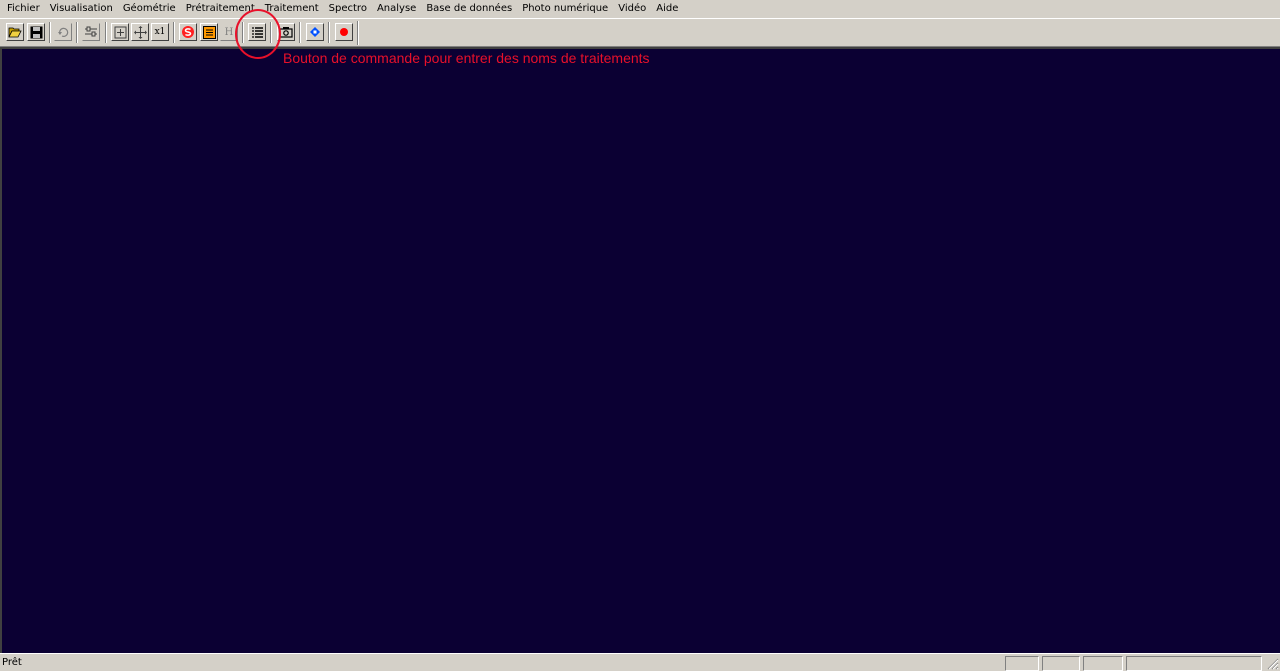  Describe the element at coordinates (220, 9) in the screenshot. I see `menu-pretraitement: Prétraitement` at that location.